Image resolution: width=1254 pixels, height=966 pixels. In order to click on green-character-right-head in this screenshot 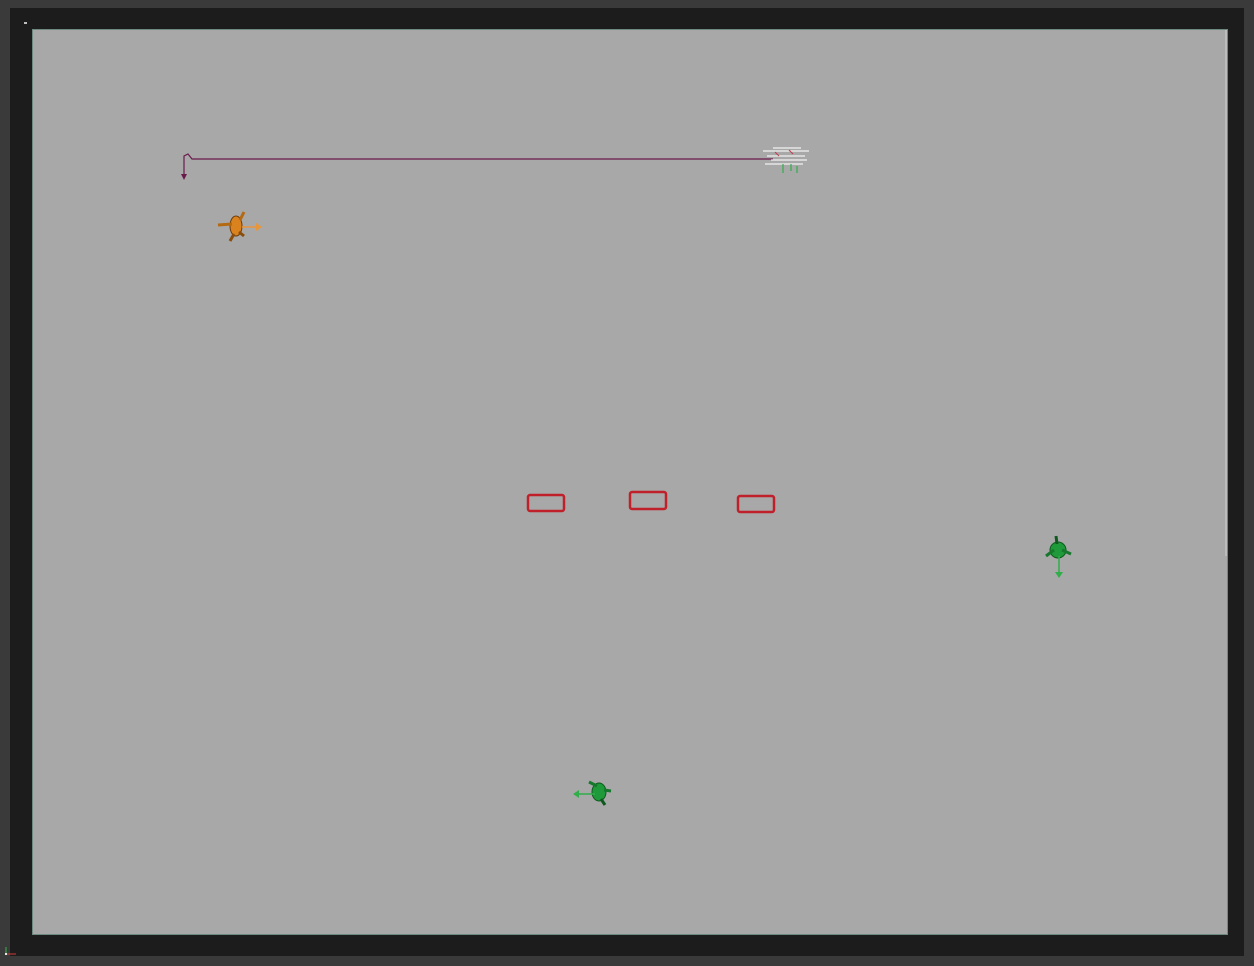, I will do `click(1056, 540)`.